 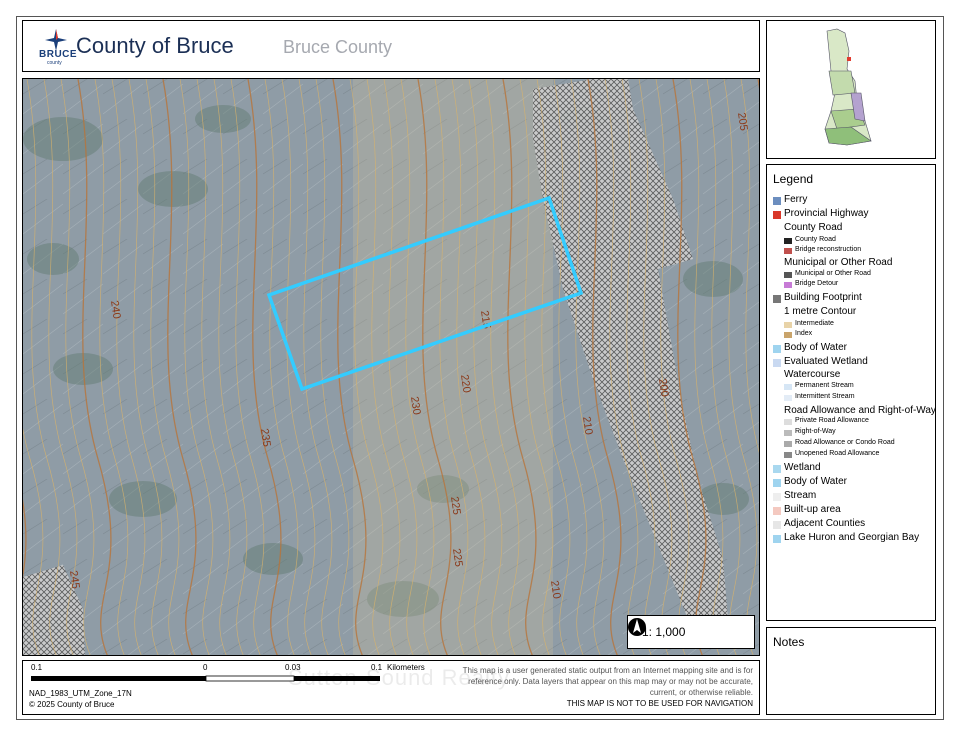 I want to click on scale-ratio-box: 1: 1,000, so click(x=691, y=632).